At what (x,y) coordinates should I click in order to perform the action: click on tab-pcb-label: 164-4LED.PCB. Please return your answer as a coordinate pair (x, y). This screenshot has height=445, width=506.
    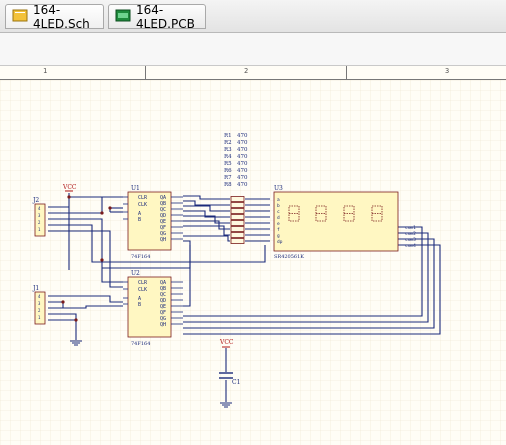
    Looking at the image, I should click on (165, 16).